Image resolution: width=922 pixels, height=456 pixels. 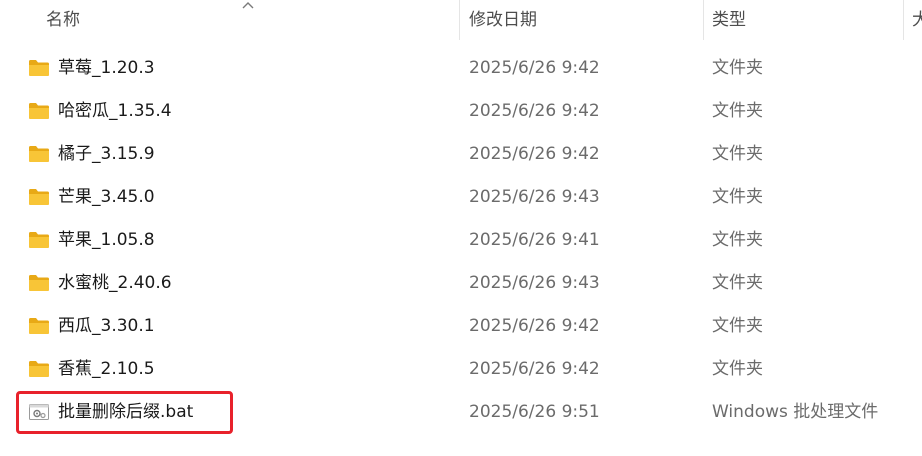 What do you see at coordinates (795, 412) in the screenshot?
I see `file-type: Windows 批处理文件` at bounding box center [795, 412].